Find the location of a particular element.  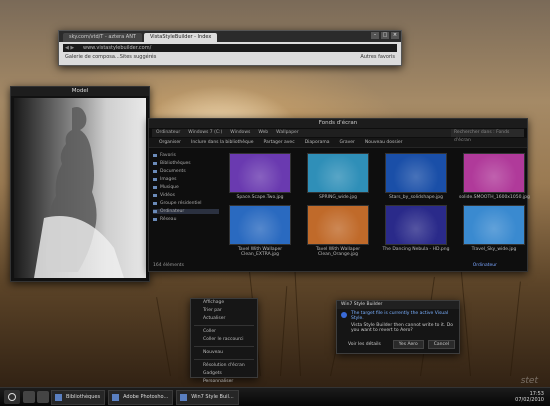

clock-date: 07/02/2010 is located at coordinates (529, 400).